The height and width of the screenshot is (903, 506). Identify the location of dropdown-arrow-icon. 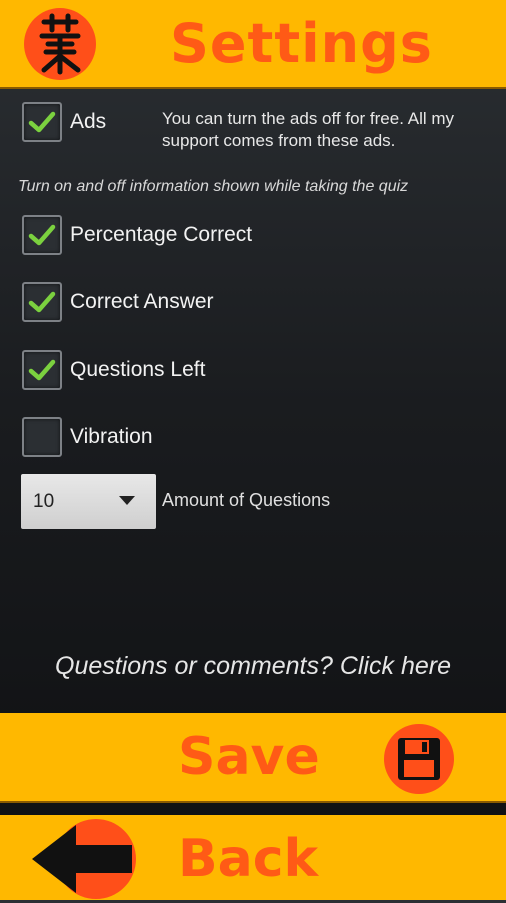
(127, 500).